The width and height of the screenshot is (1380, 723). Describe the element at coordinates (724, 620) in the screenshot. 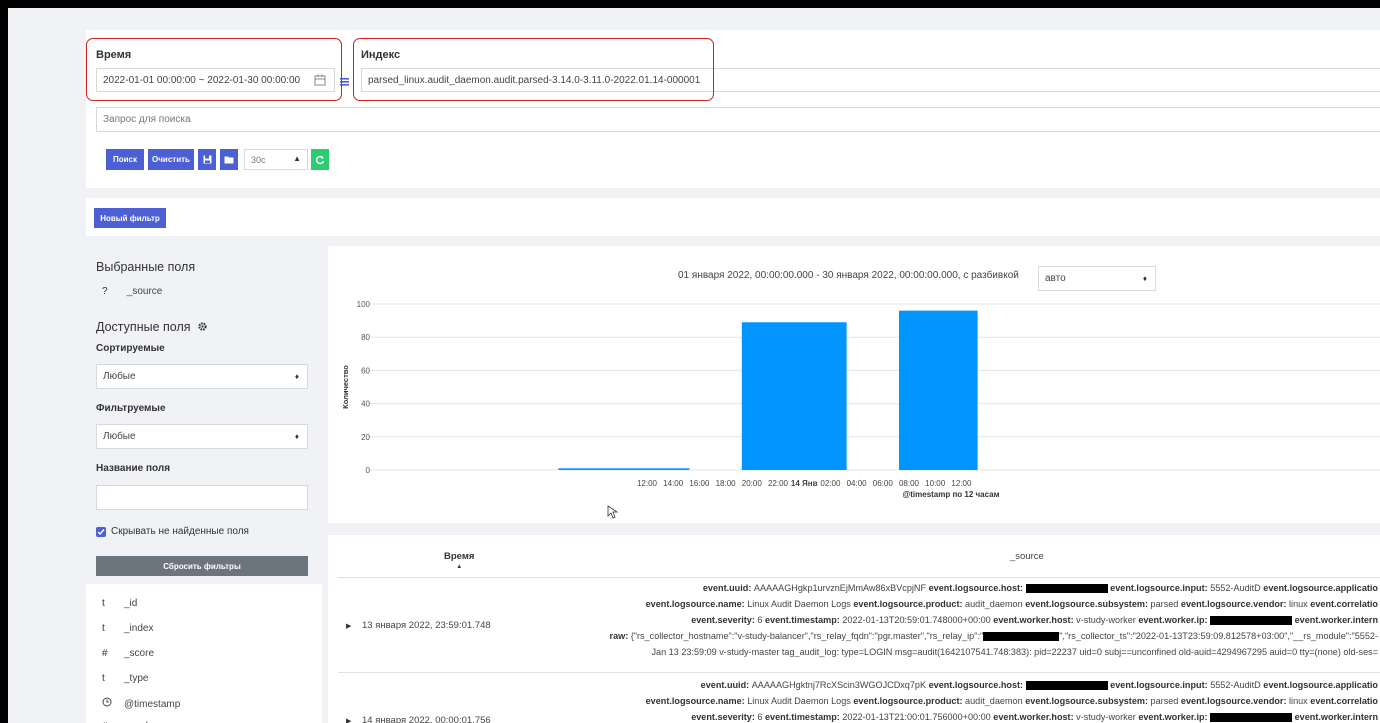

I see `source-key: event.severity:` at that location.